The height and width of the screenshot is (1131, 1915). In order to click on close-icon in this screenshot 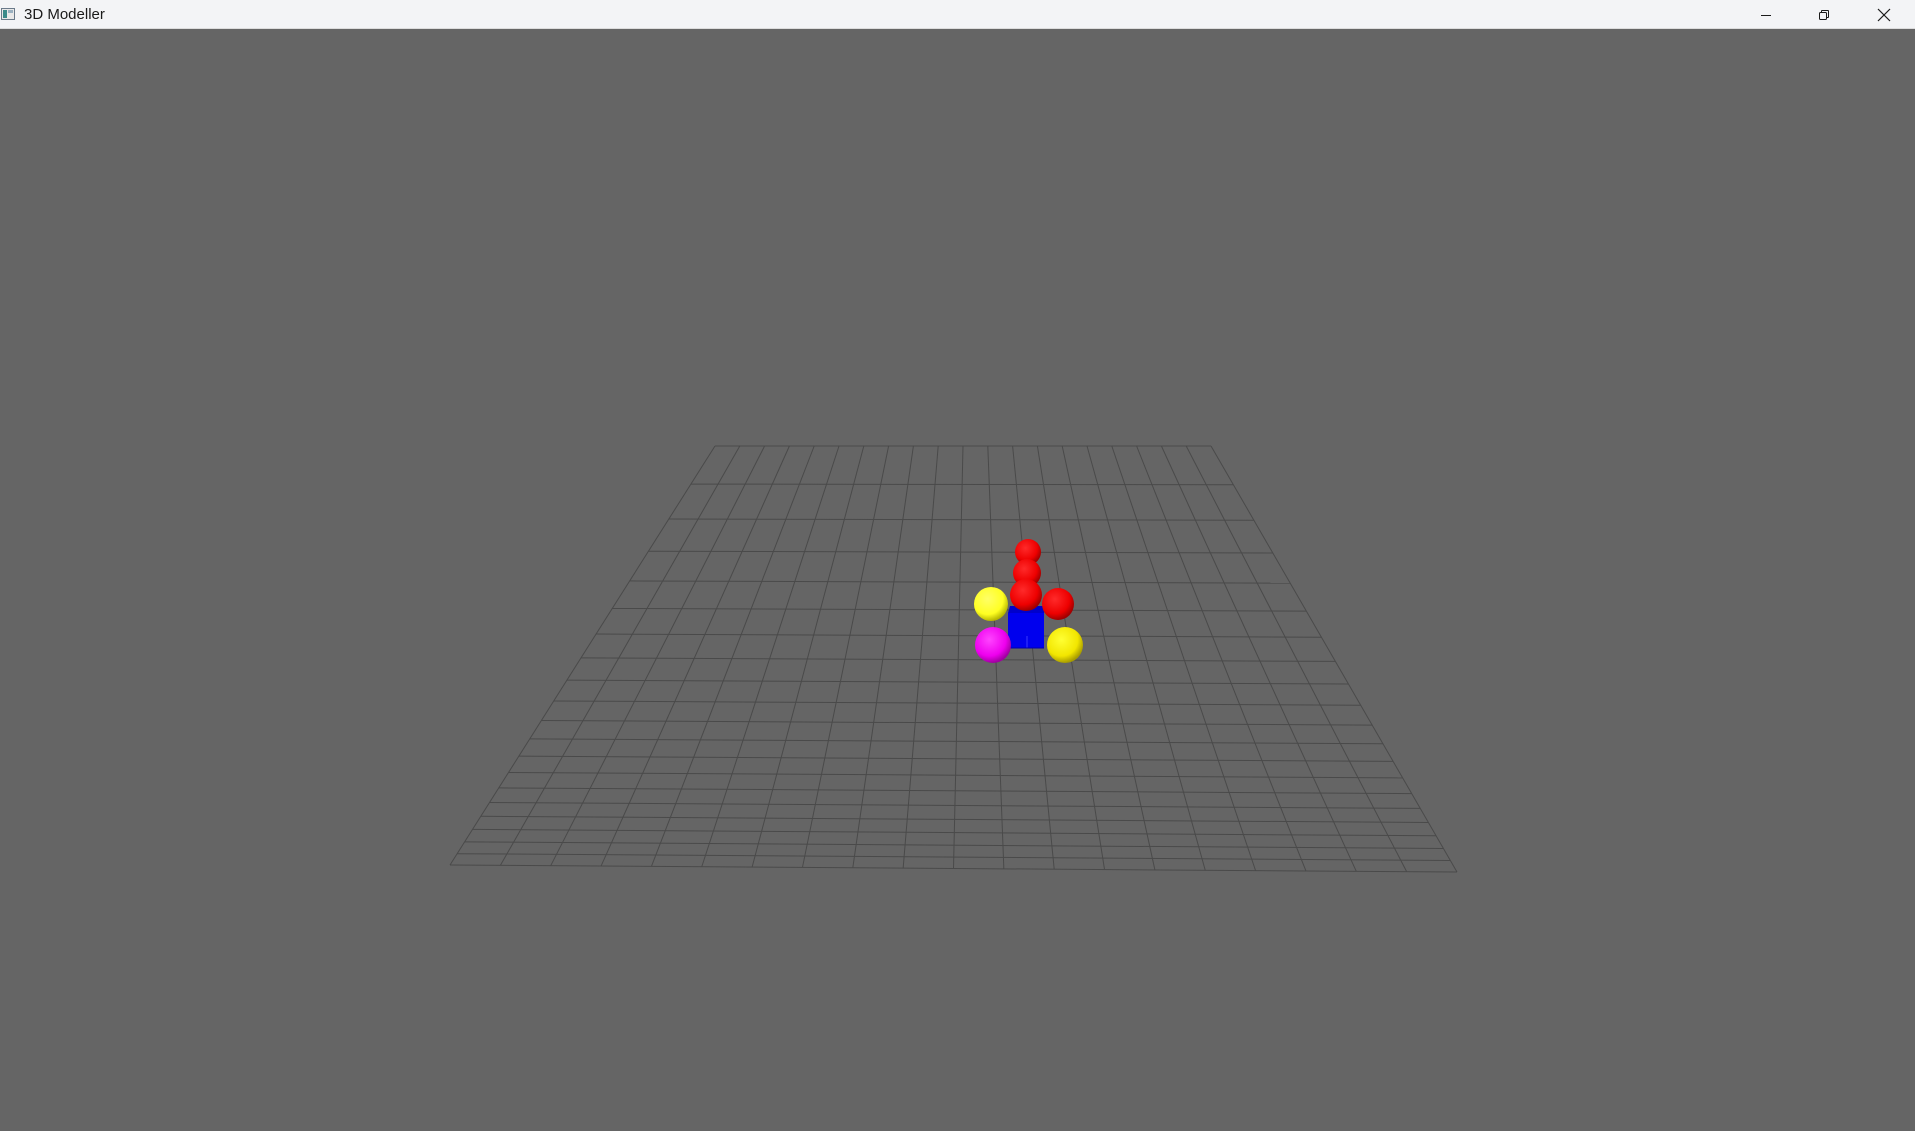, I will do `click(1884, 14)`.